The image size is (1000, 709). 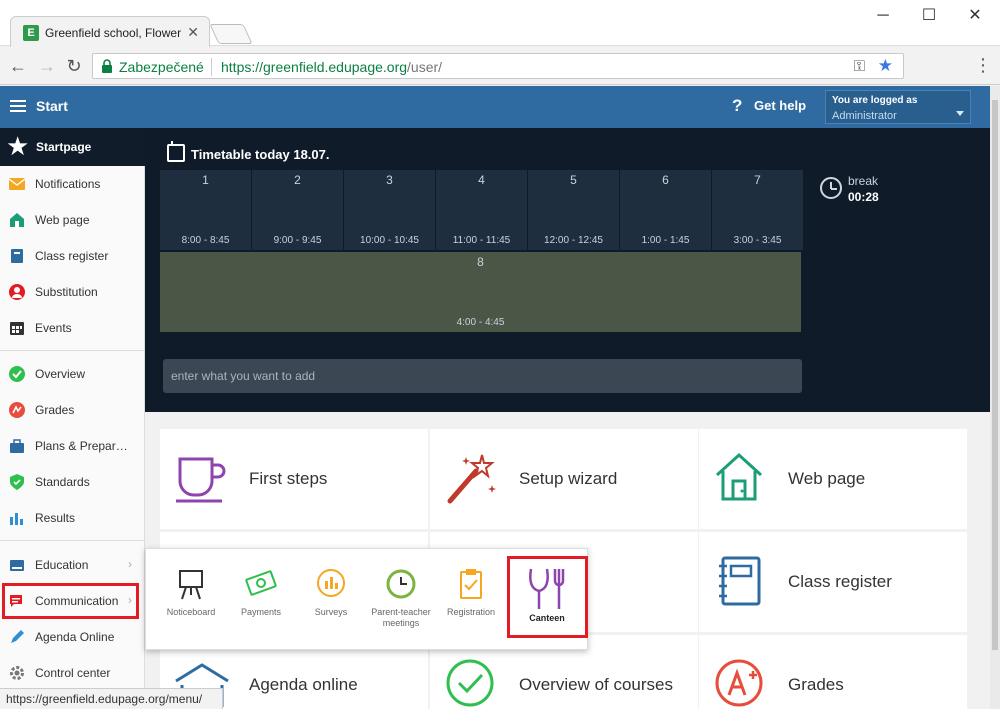 What do you see at coordinates (481, 240) in the screenshot?
I see `period-time: 11:00 - 11:45` at bounding box center [481, 240].